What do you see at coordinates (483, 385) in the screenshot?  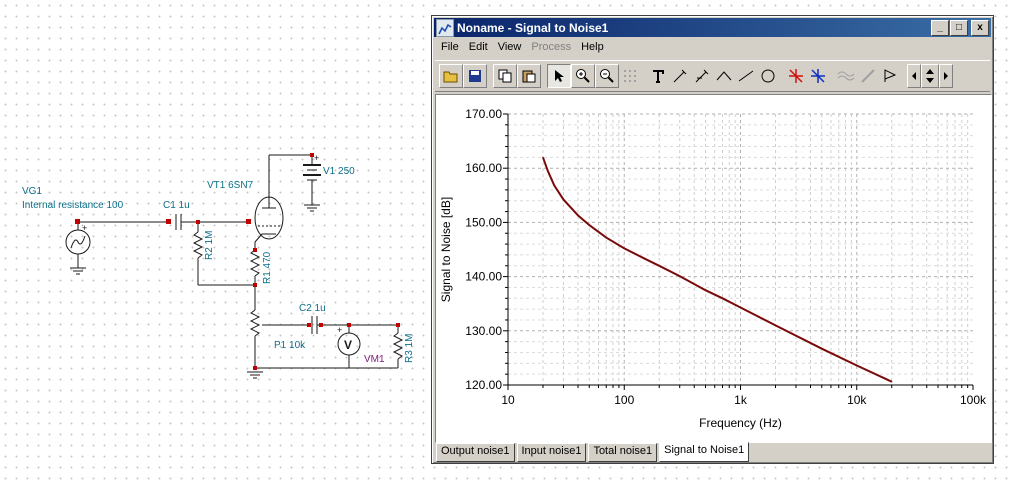 I see `y-tick-label: 120.00` at bounding box center [483, 385].